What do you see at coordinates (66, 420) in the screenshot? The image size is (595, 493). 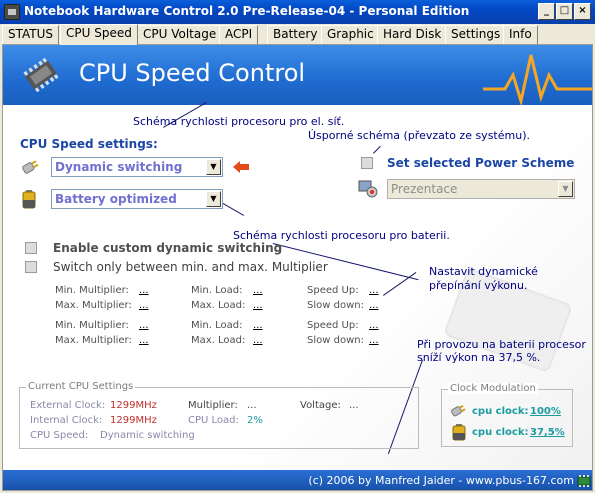 I see `internal-clock-label: Internal Clock:` at bounding box center [66, 420].